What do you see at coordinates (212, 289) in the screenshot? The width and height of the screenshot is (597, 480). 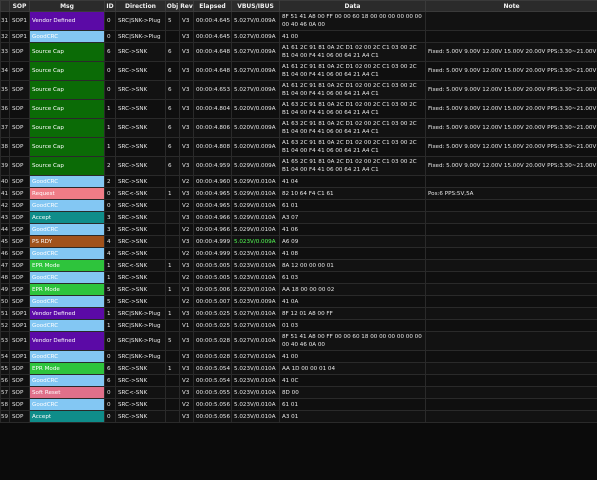 I see `elapsed-cell: 00:00:5.006` at bounding box center [212, 289].